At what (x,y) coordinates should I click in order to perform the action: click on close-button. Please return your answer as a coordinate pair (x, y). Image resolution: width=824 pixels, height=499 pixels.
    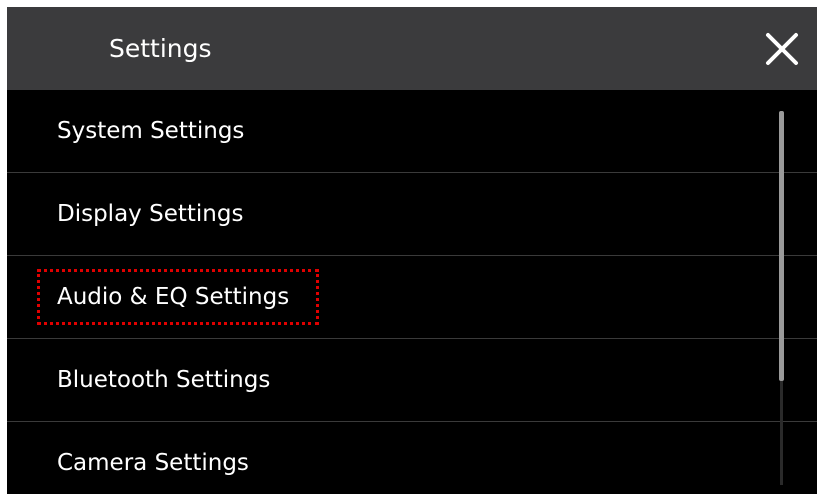
    Looking at the image, I should click on (782, 49).